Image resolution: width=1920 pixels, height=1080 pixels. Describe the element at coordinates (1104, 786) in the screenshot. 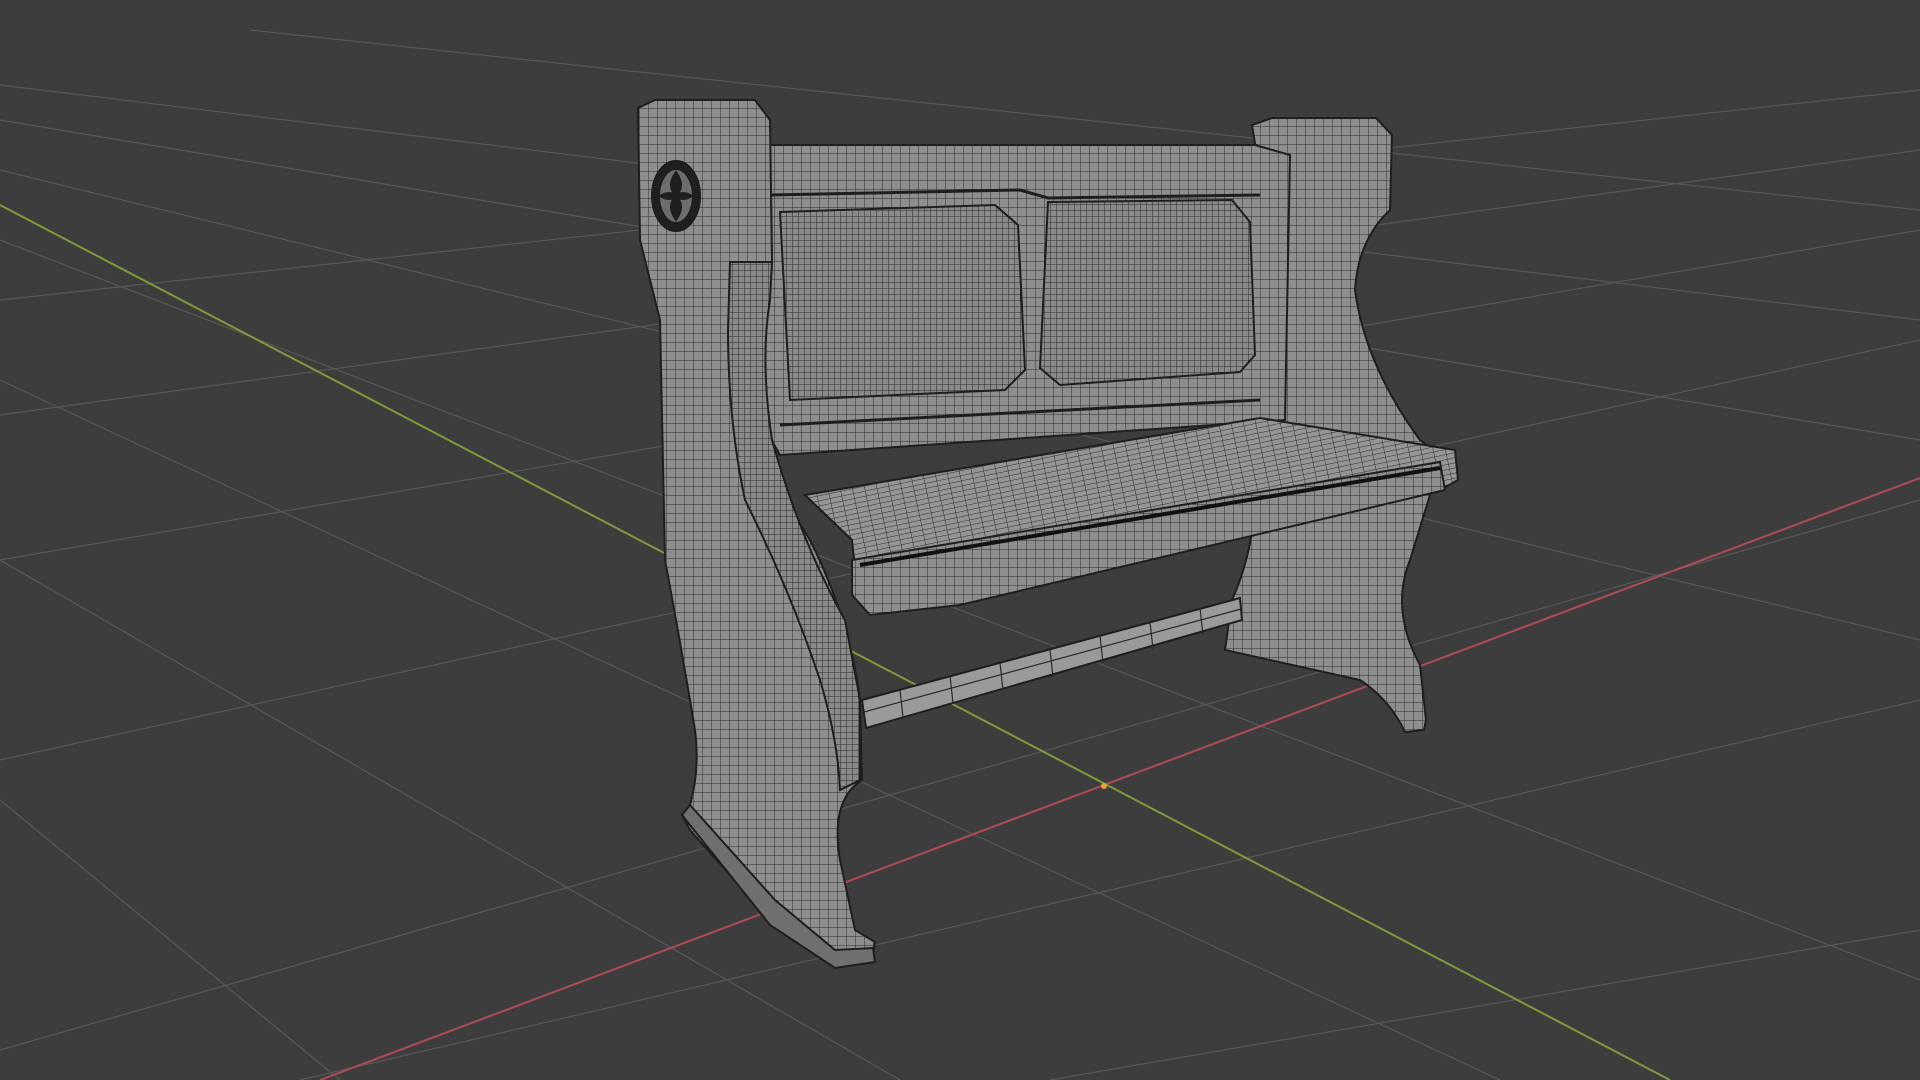

I see `world-origin-marker` at that location.